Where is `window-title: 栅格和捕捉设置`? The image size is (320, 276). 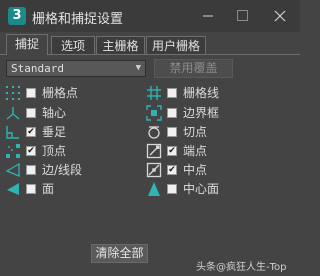
window-title: 栅格和捕捉设置 is located at coordinates (78, 19).